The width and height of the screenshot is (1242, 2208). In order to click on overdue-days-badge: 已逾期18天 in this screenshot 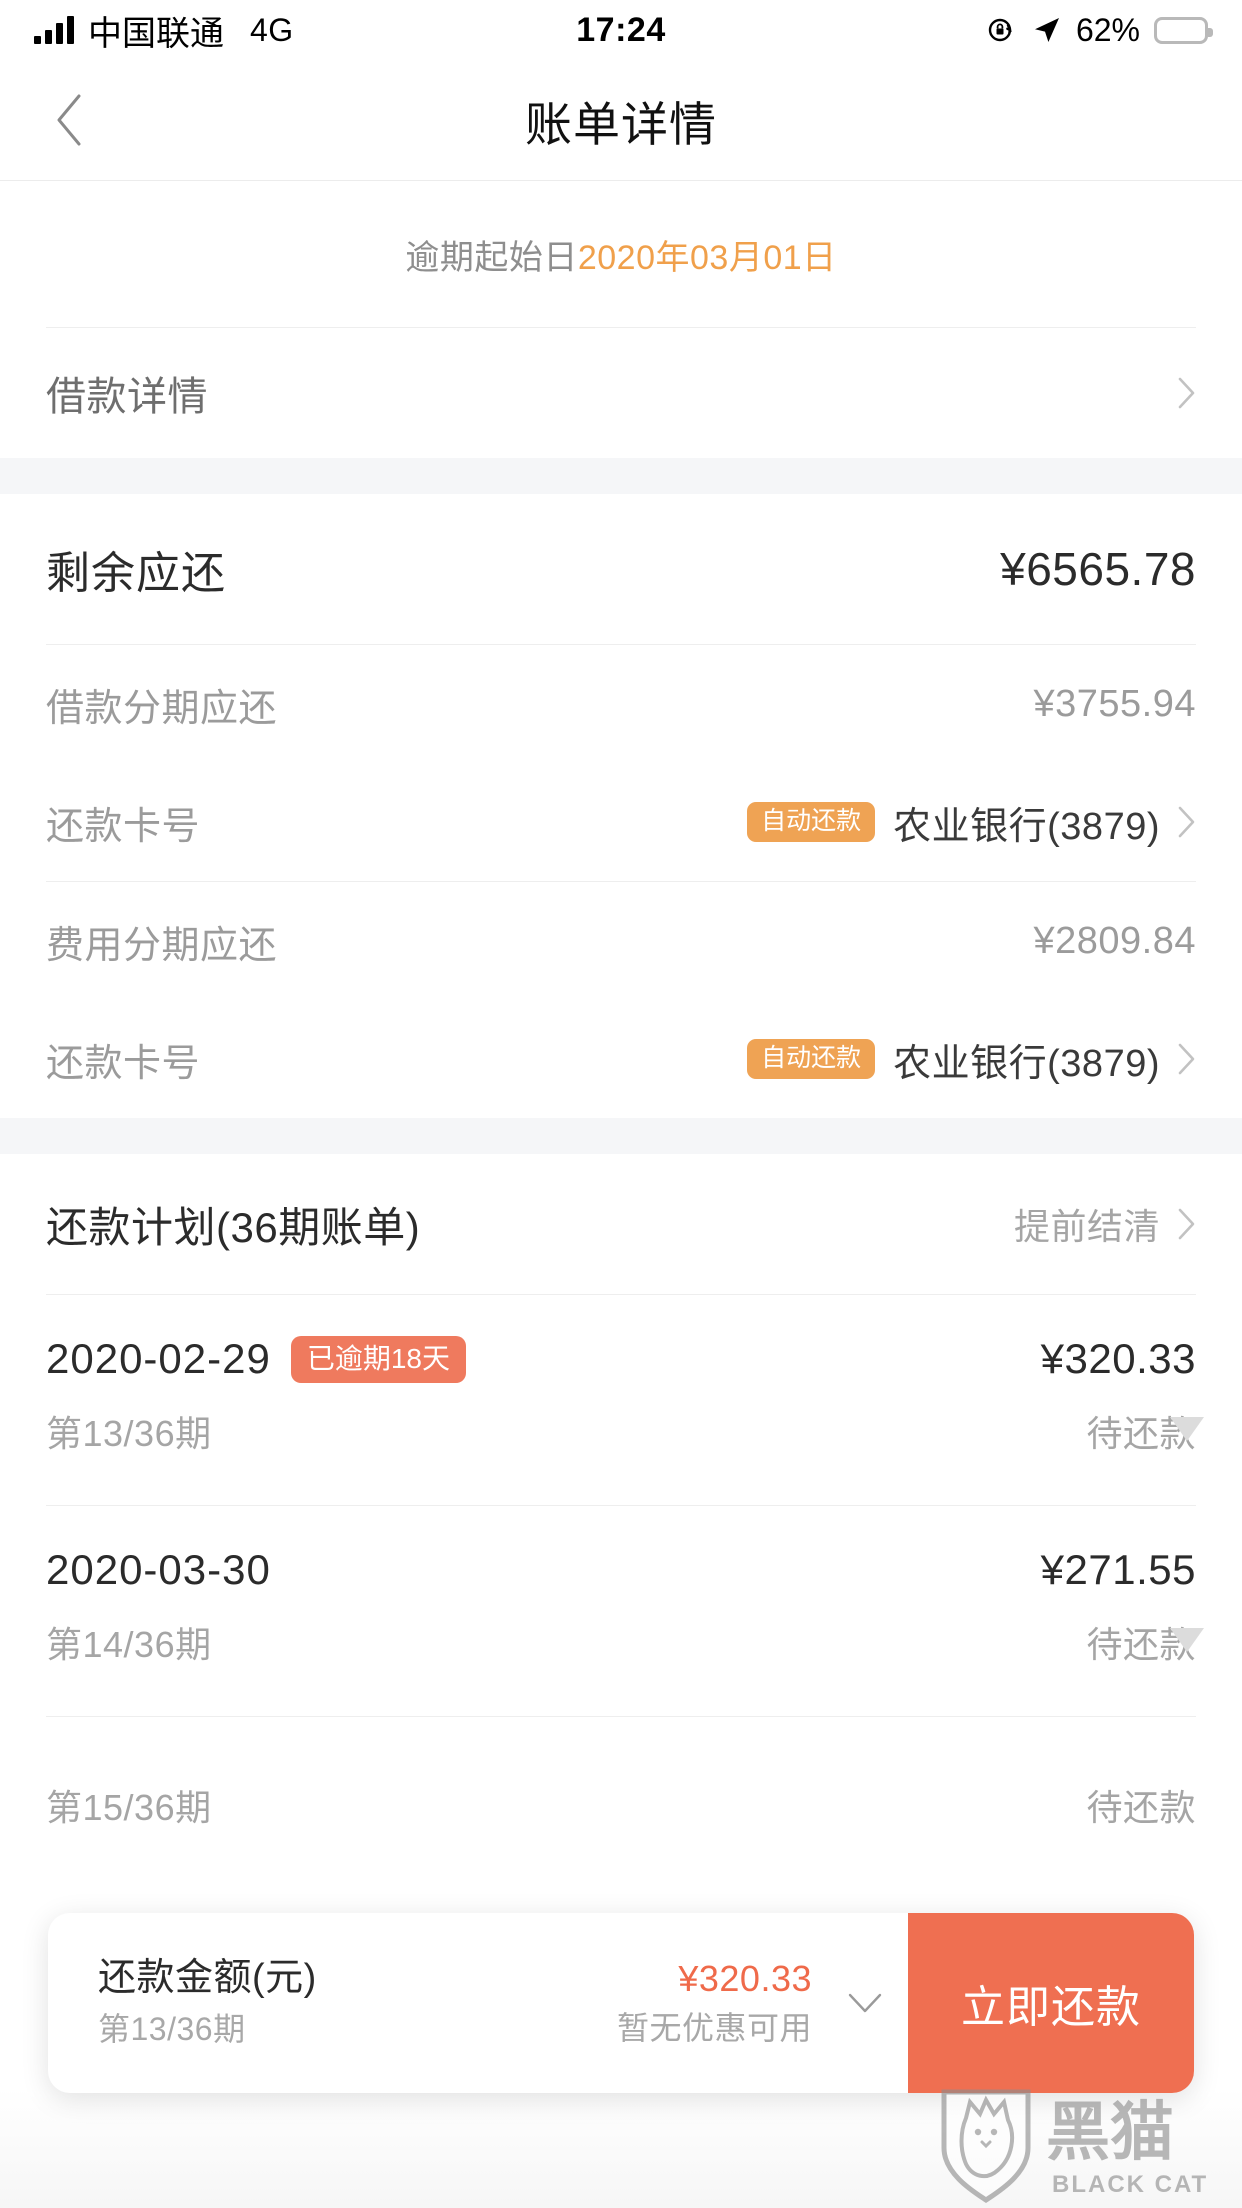, I will do `click(378, 1359)`.